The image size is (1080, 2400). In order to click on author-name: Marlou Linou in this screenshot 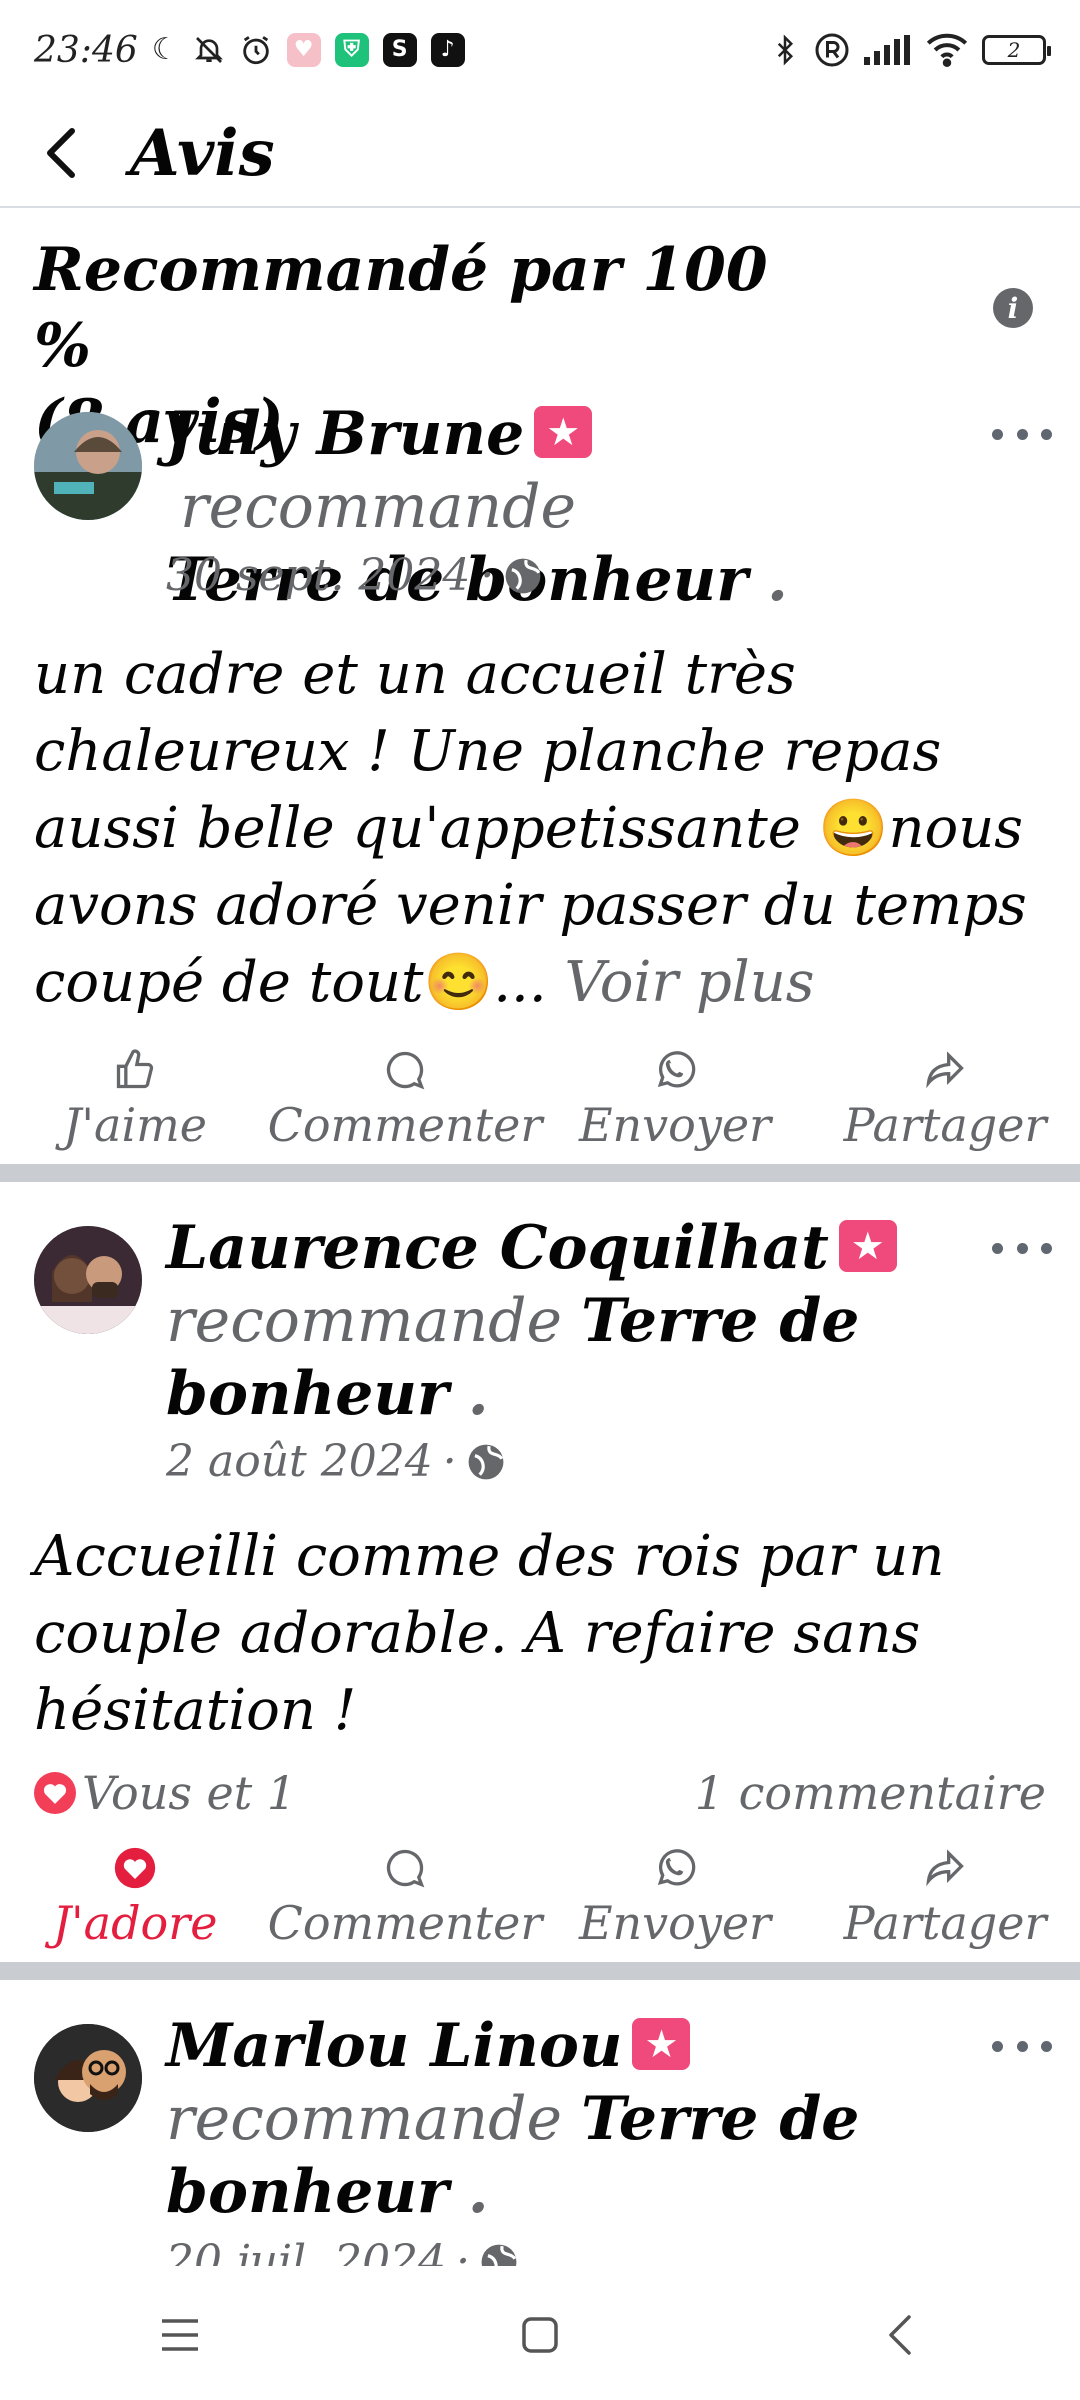, I will do `click(394, 2046)`.